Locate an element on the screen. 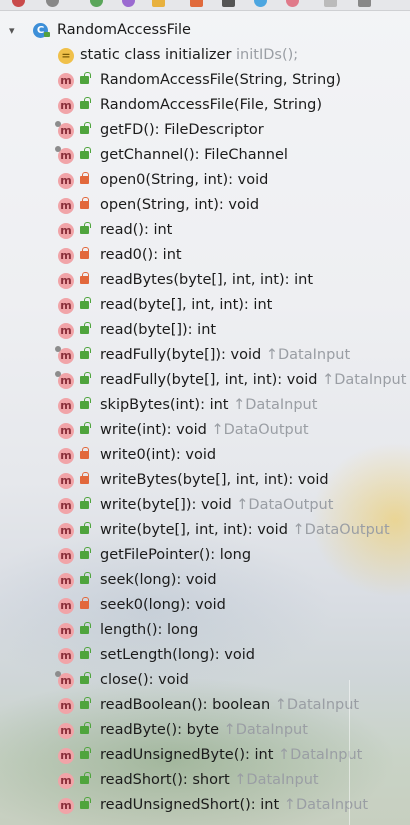 The image size is (410, 825). member-signature: readByte(): byte ↑DataInput is located at coordinates (204, 730).